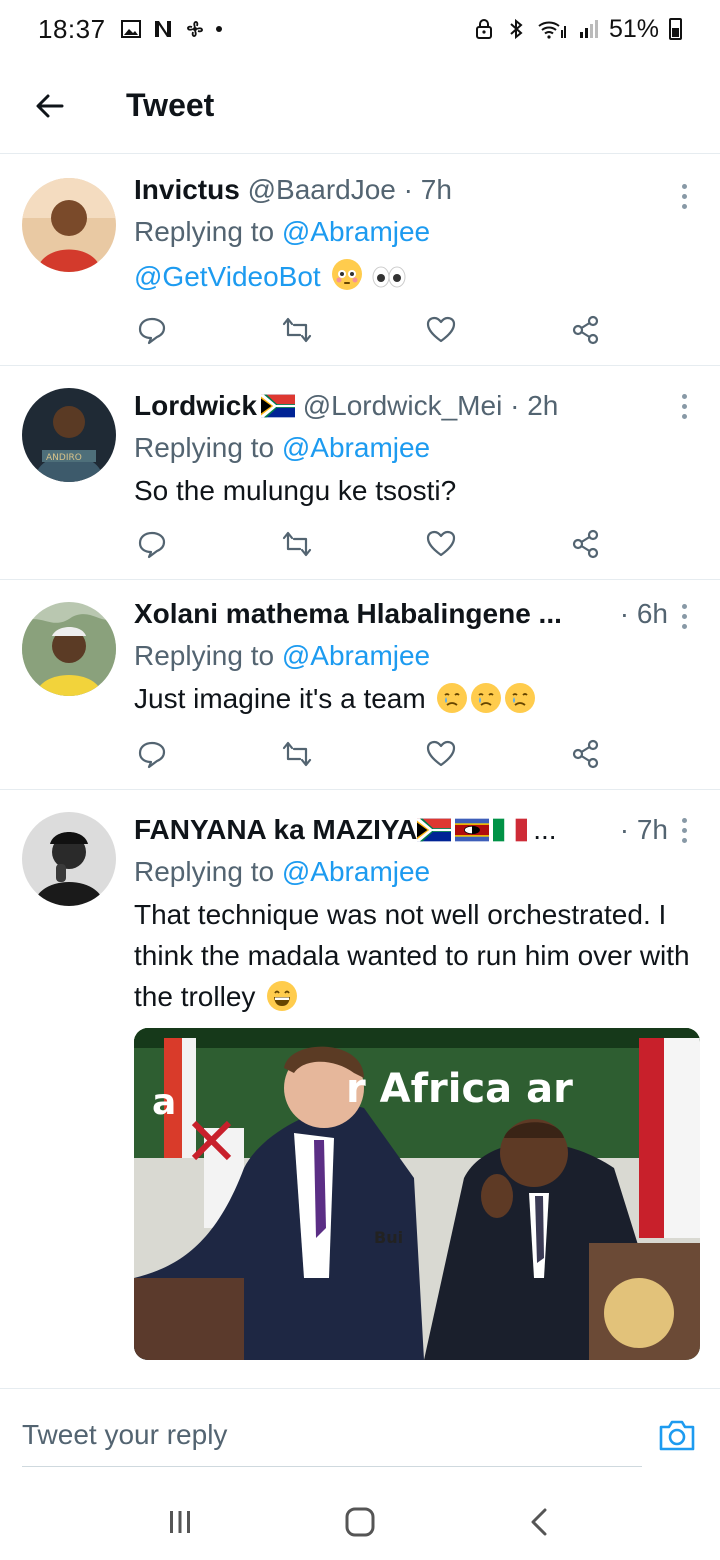 The height and width of the screenshot is (1560, 720). Describe the element at coordinates (347, 274) in the screenshot. I see `flushed-face-emoji-icon` at that location.